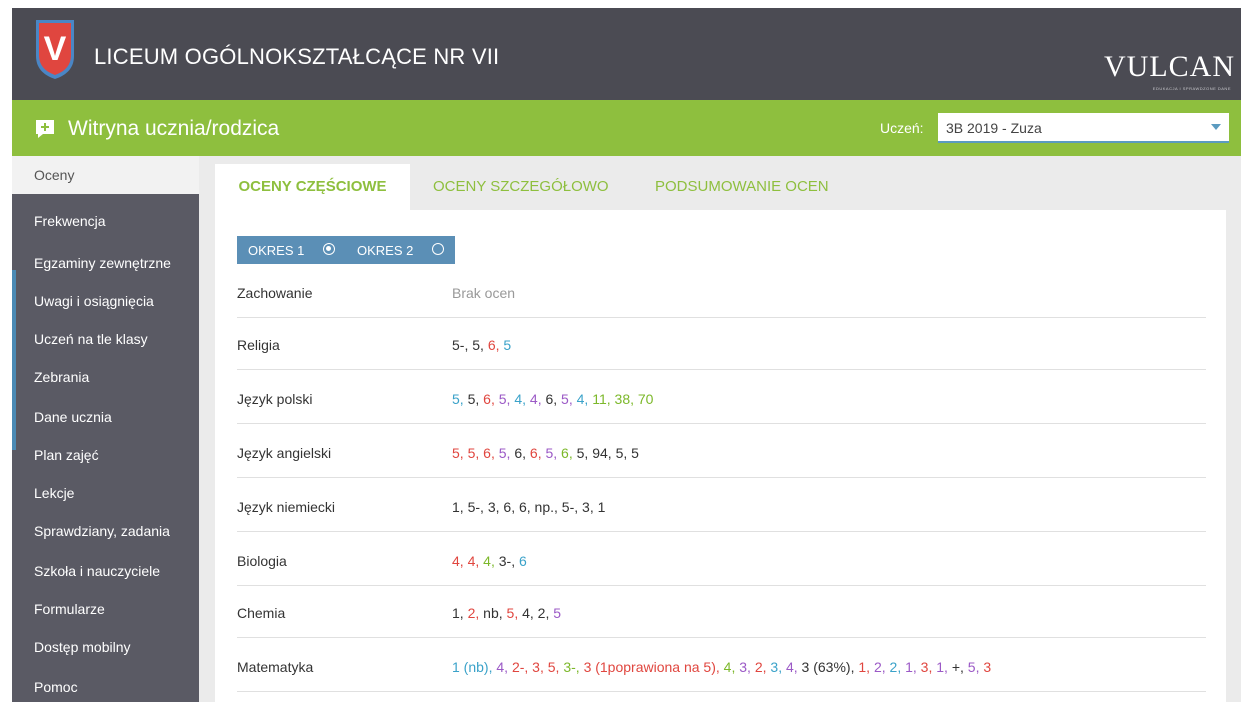  I want to click on sidebar-item: Pomoc, so click(105, 685).